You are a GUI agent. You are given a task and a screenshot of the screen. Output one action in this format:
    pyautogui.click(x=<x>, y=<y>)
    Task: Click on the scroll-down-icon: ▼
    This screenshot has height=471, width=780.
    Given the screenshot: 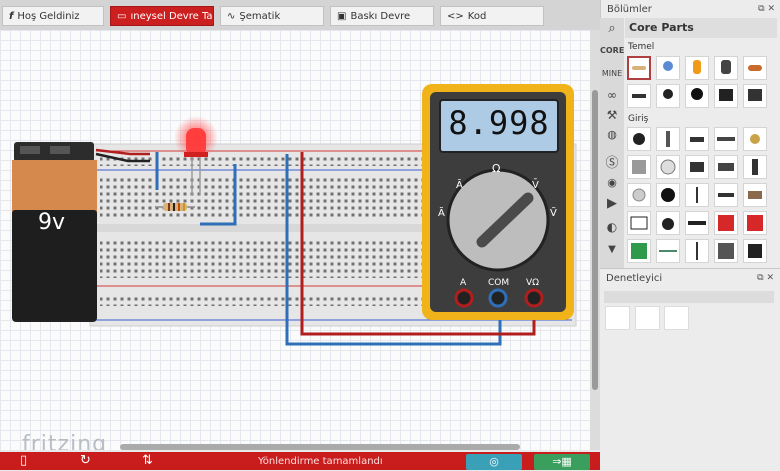 What is the action you would take?
    pyautogui.click(x=612, y=249)
    